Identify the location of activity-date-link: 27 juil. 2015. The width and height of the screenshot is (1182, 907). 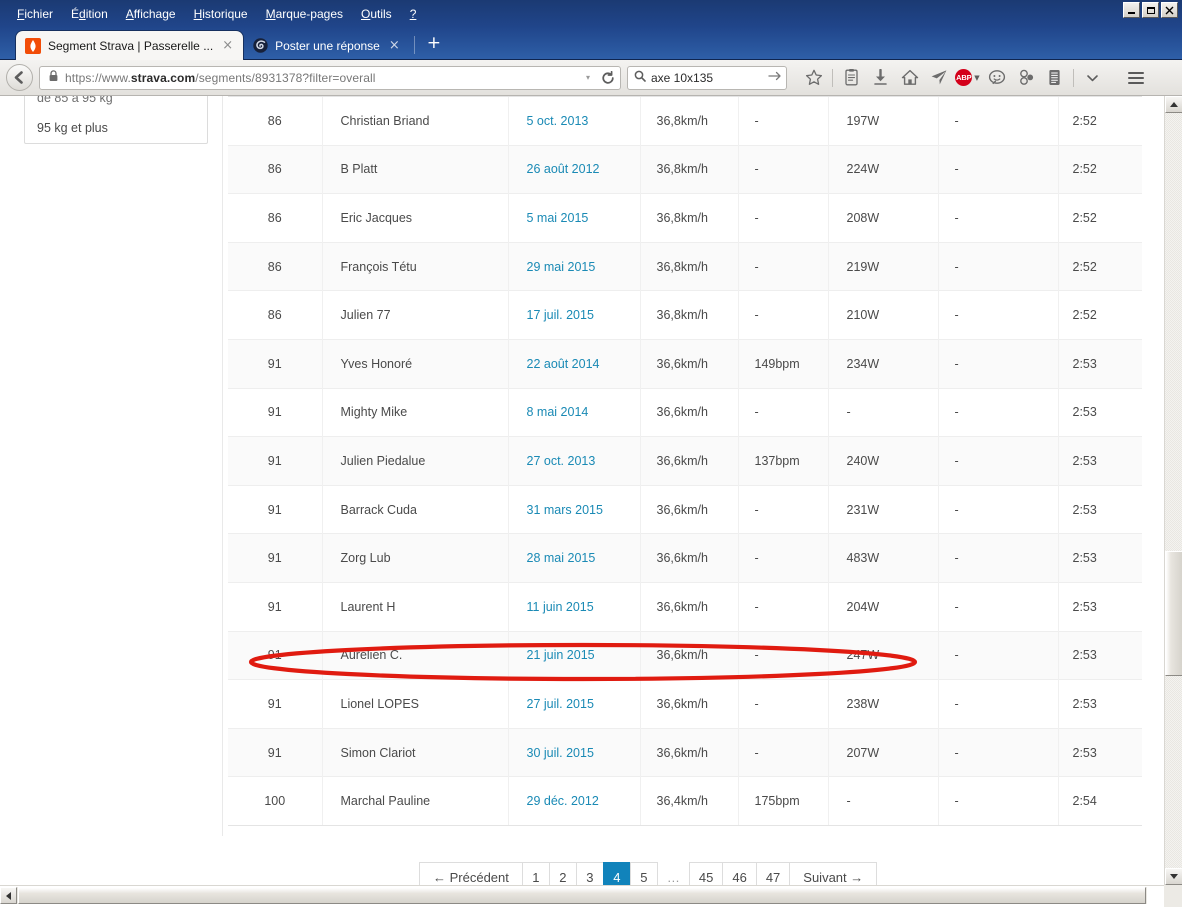
(560, 704).